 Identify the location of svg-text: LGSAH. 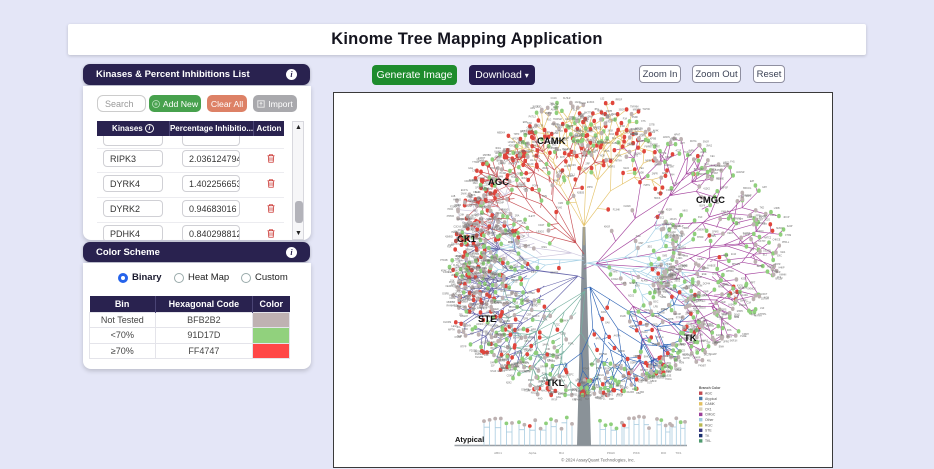
(507, 303).